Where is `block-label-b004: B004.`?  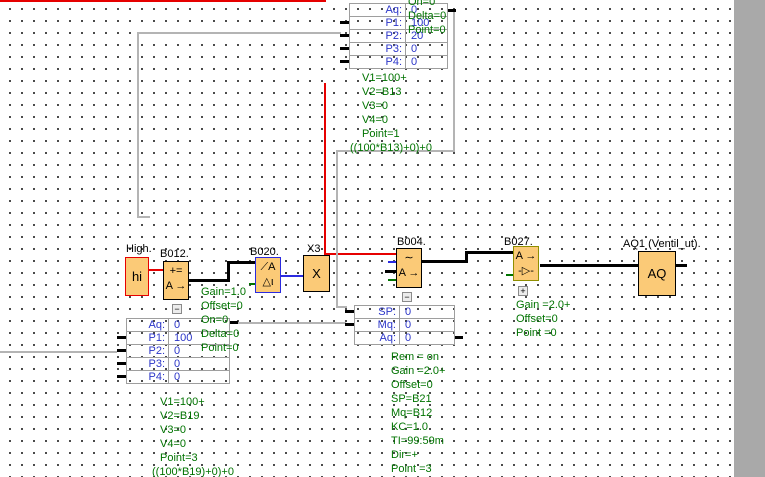 block-label-b004: B004. is located at coordinates (411, 242).